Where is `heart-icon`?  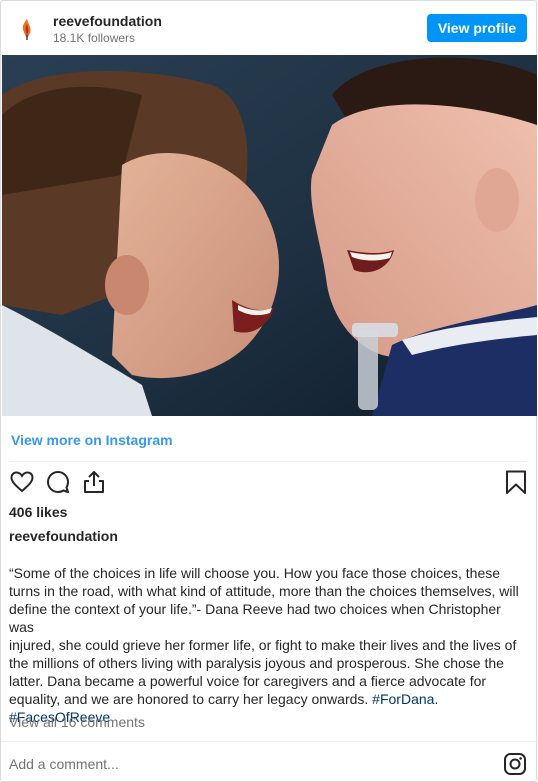
heart-icon is located at coordinates (22, 482).